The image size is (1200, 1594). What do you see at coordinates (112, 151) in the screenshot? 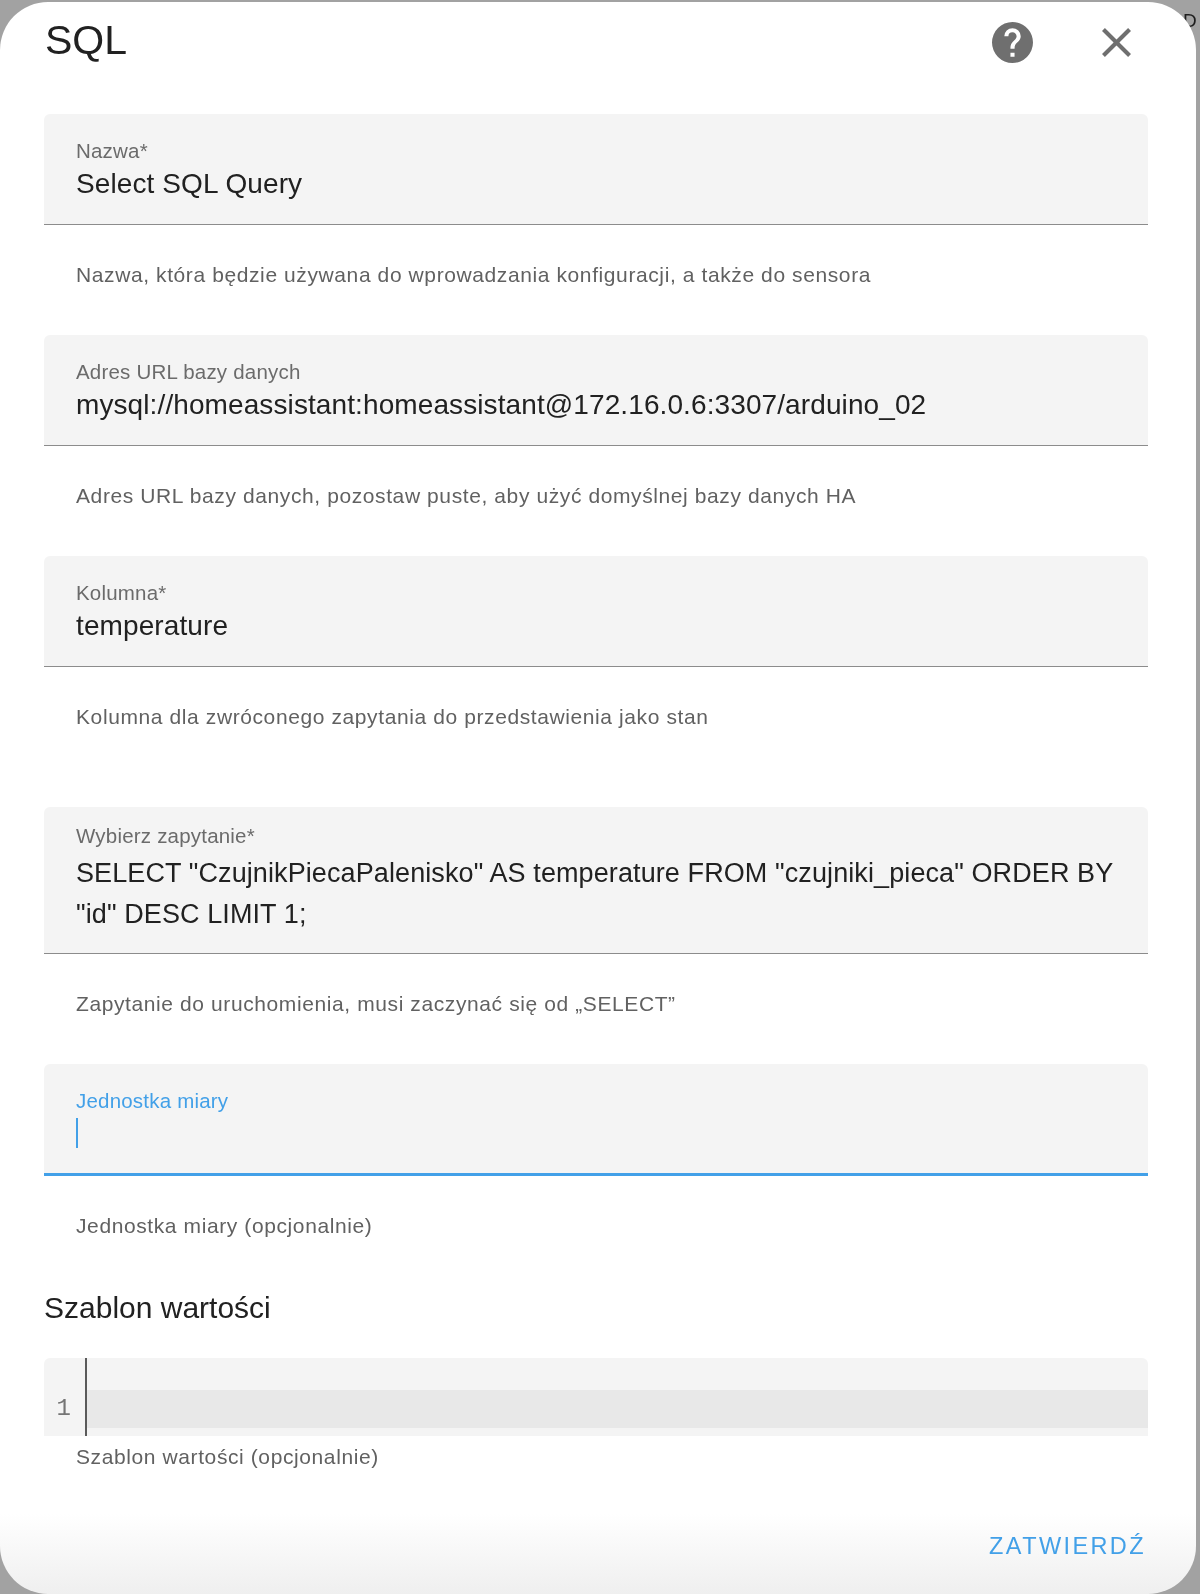
I see `field-label: Nazwa*` at bounding box center [112, 151].